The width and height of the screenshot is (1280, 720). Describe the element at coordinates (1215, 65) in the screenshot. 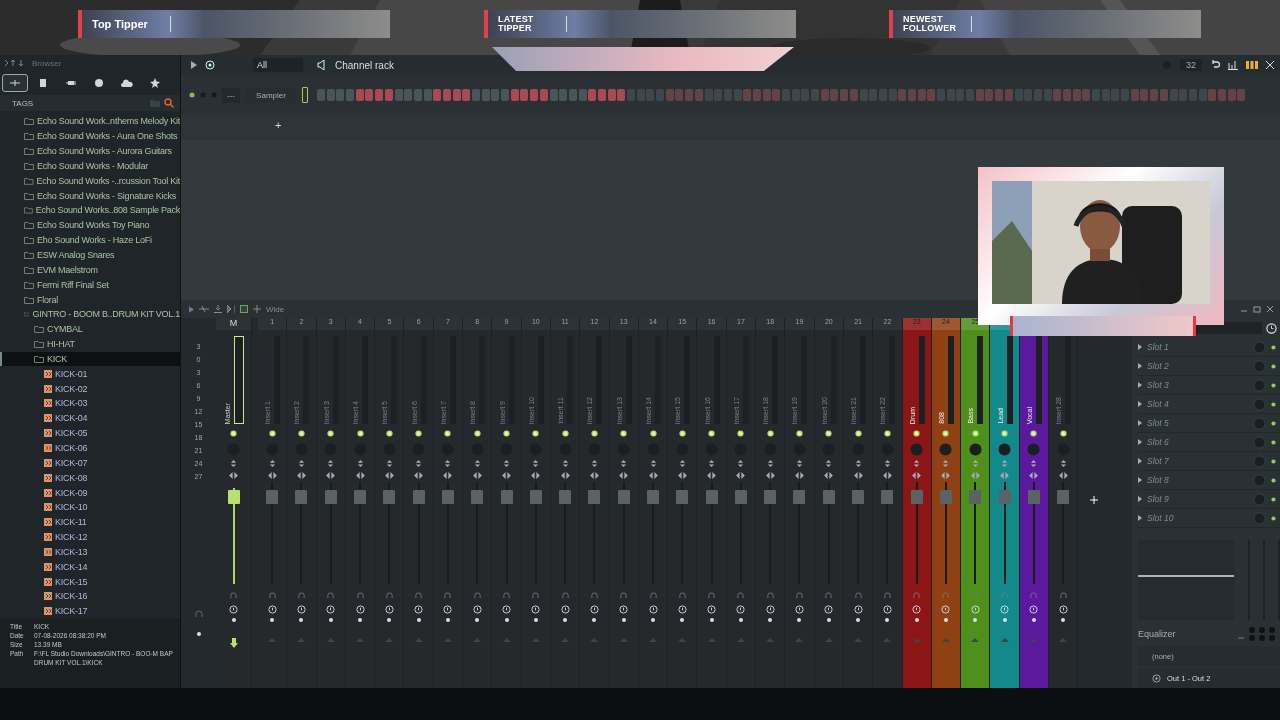

I see `undo-icon` at that location.